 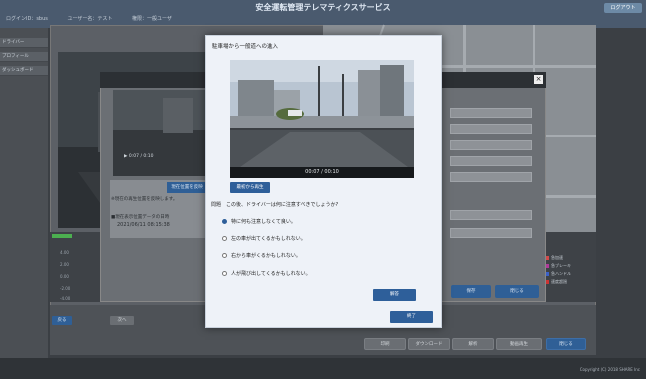 What do you see at coordinates (263, 222) in the screenshot?
I see `quiz-option-label: 特に何も注意しなくて良い。` at bounding box center [263, 222].